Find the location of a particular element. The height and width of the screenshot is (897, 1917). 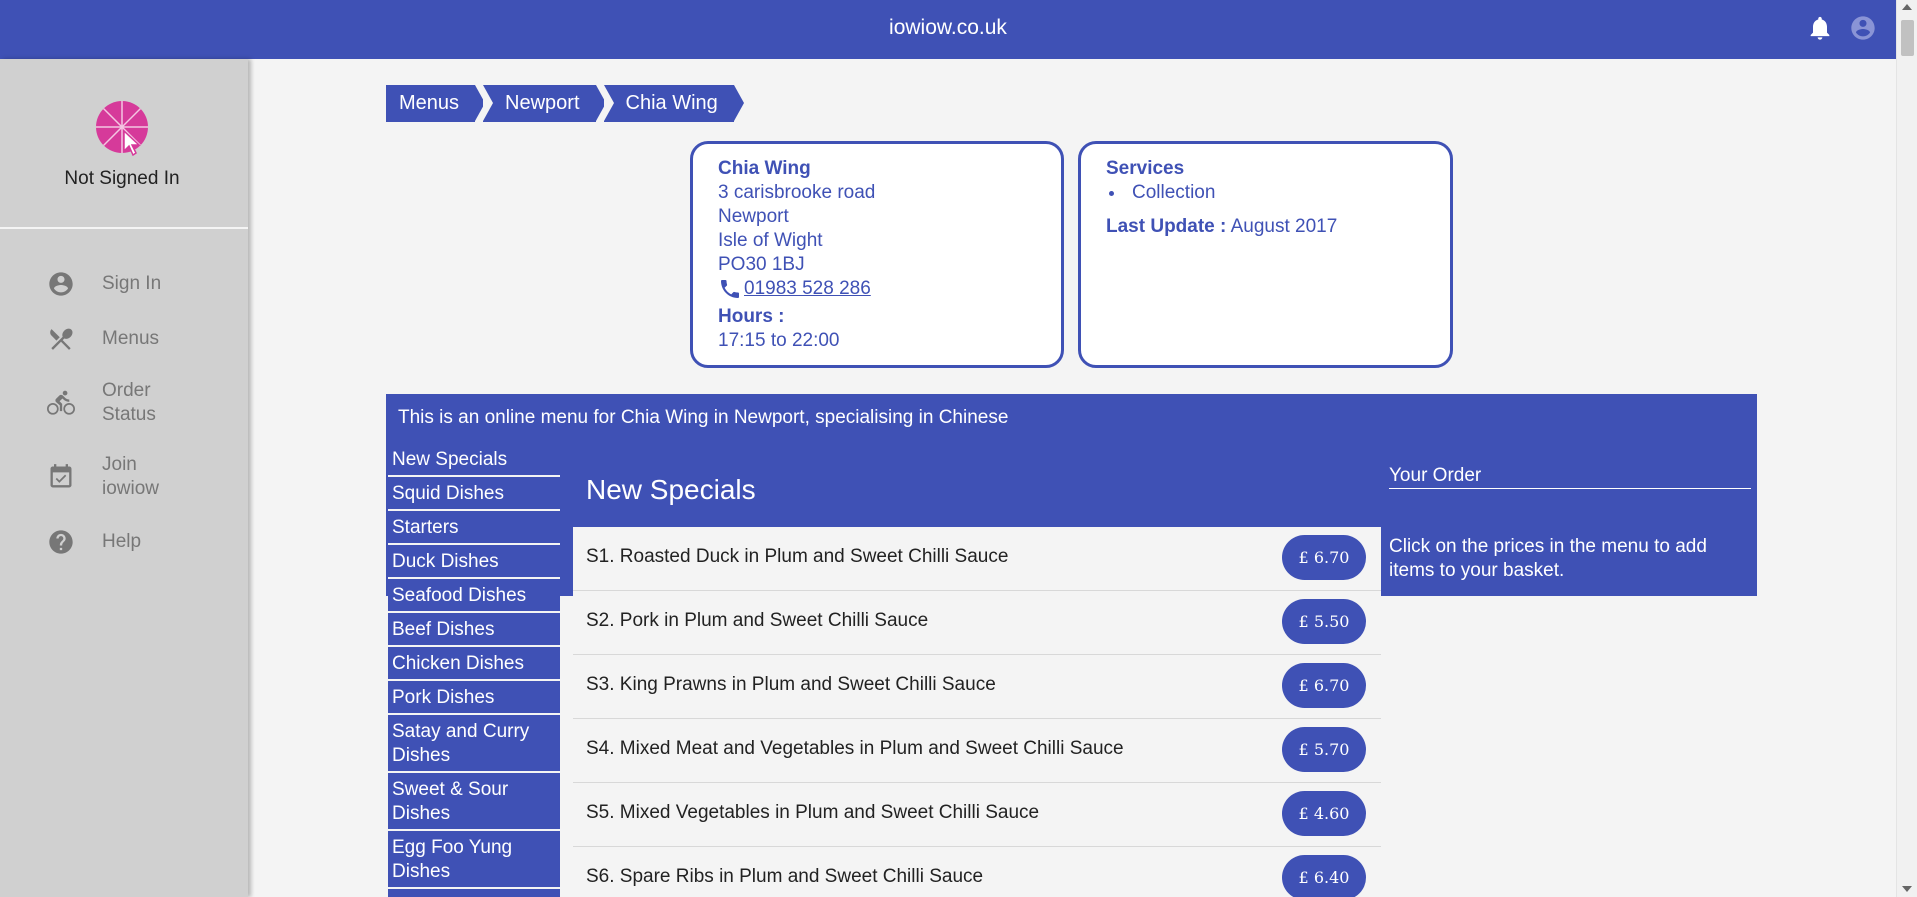

top-bar: iowiow.co.uk is located at coordinates (948, 29).